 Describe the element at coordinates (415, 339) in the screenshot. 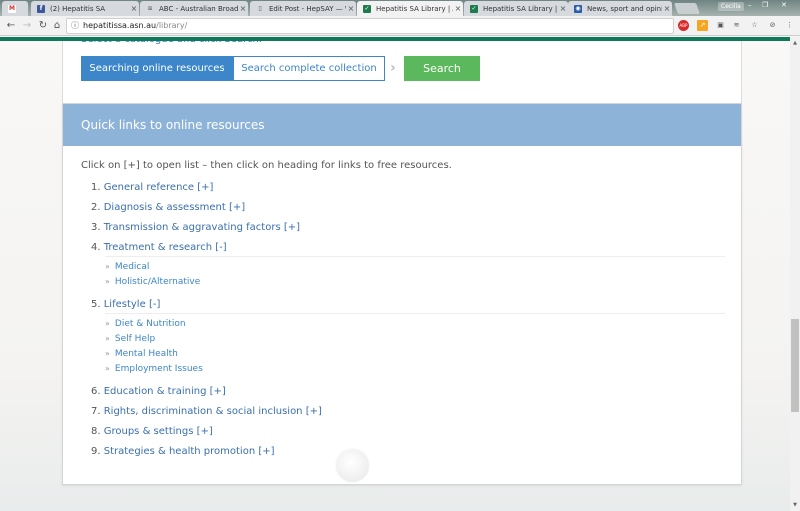

I see `sub-link-item: » Self Help` at that location.